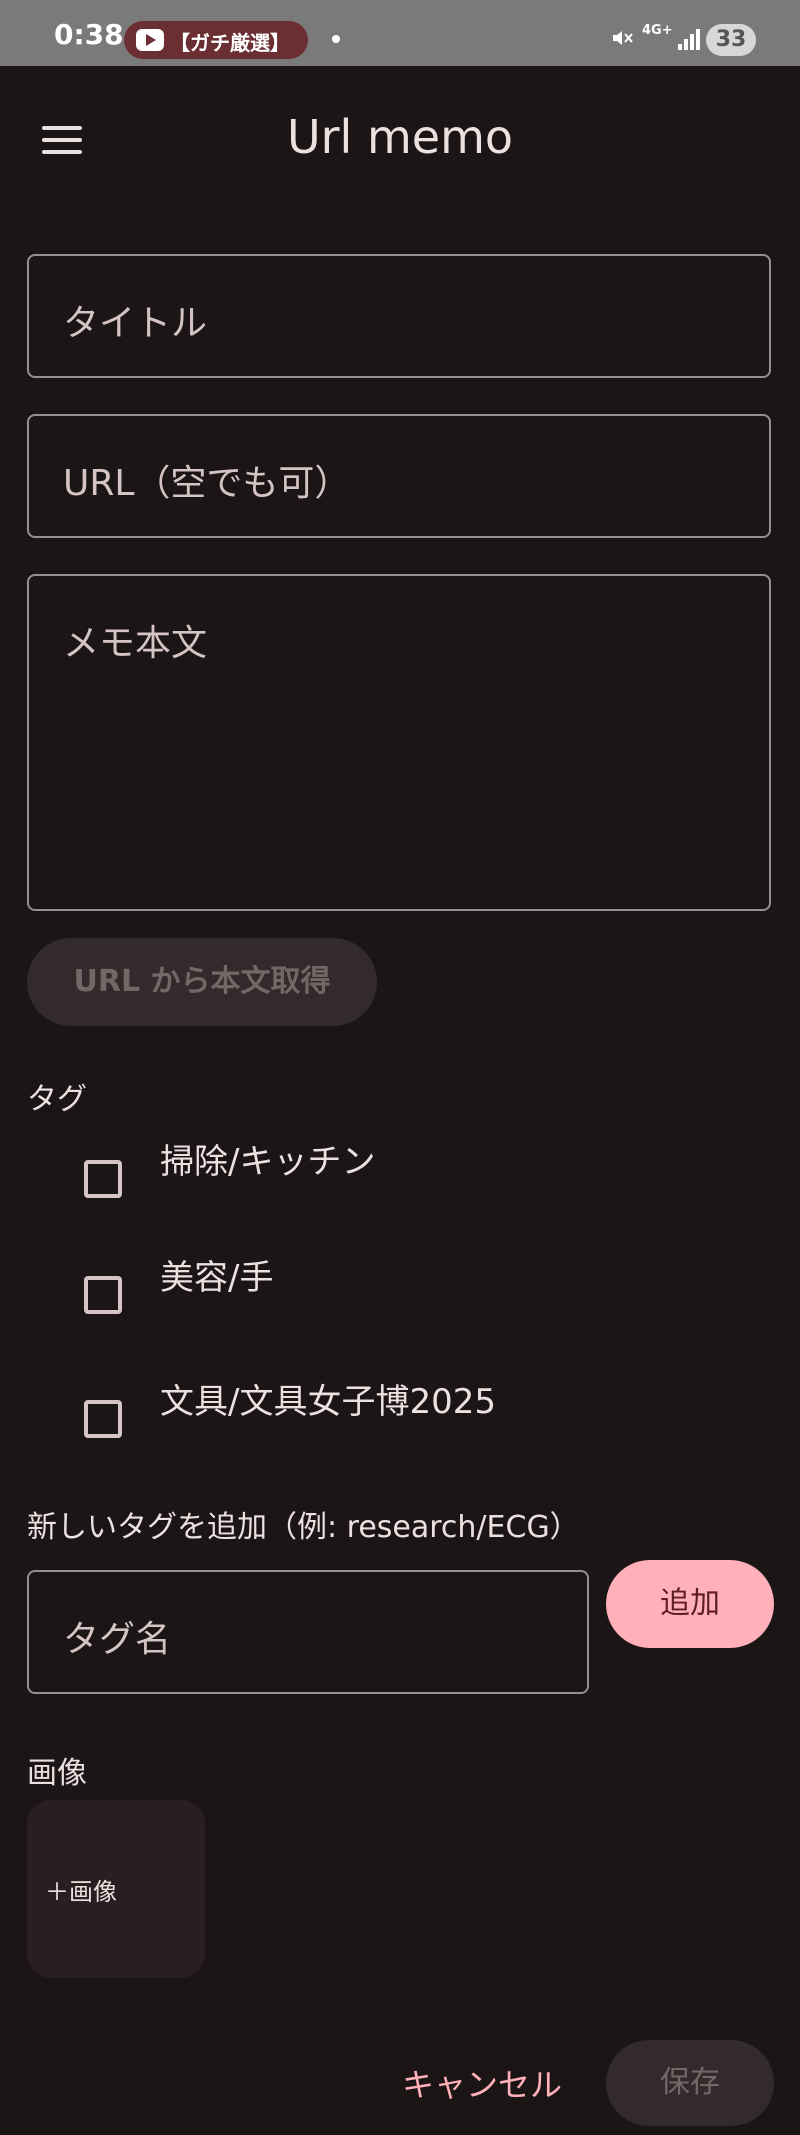 Image resolution: width=800 pixels, height=2135 pixels. I want to click on add-image-label: ＋画像, so click(81, 1892).